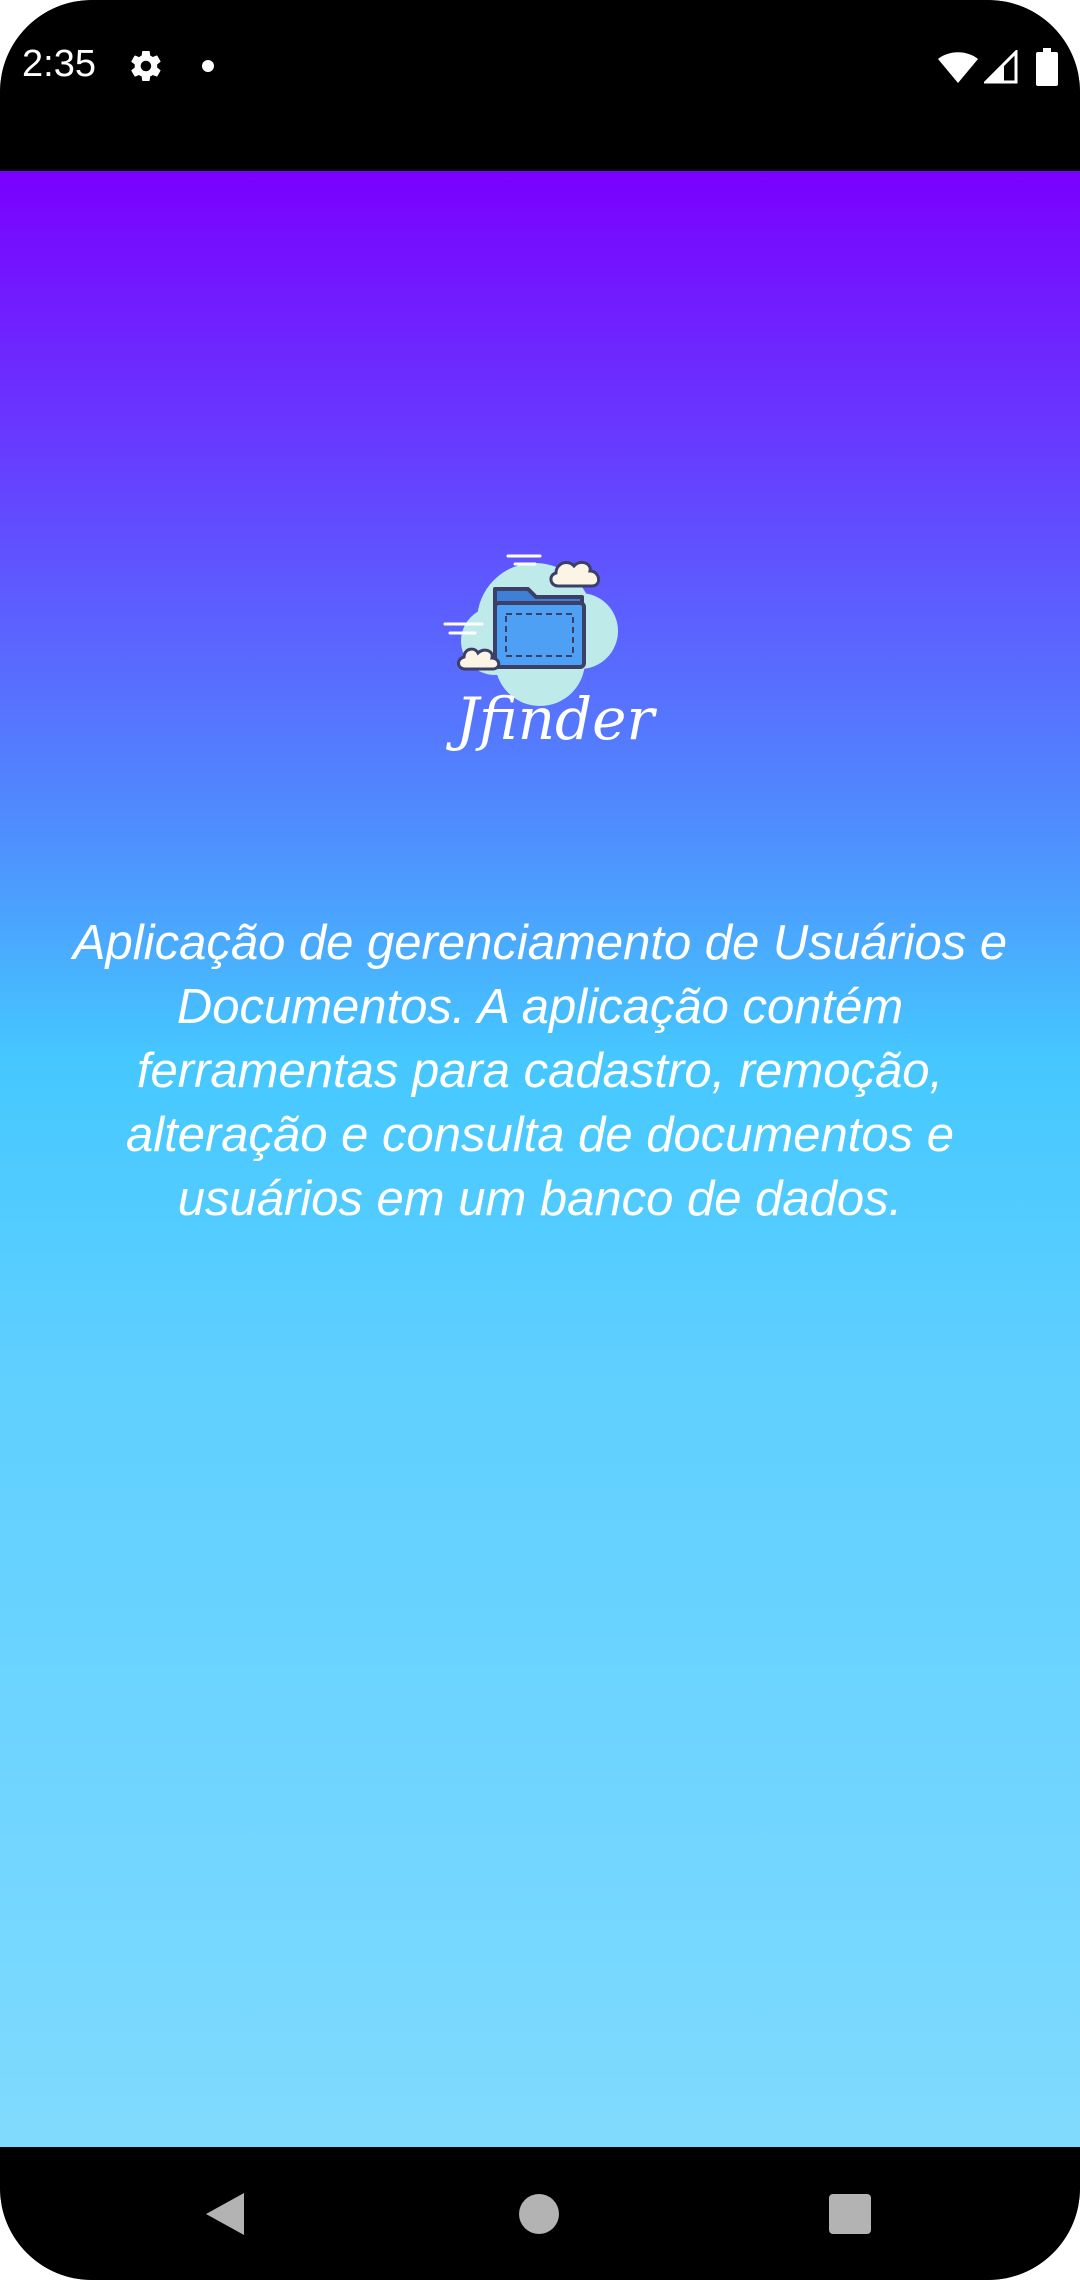  I want to click on status-time: 2:35, so click(59, 64).